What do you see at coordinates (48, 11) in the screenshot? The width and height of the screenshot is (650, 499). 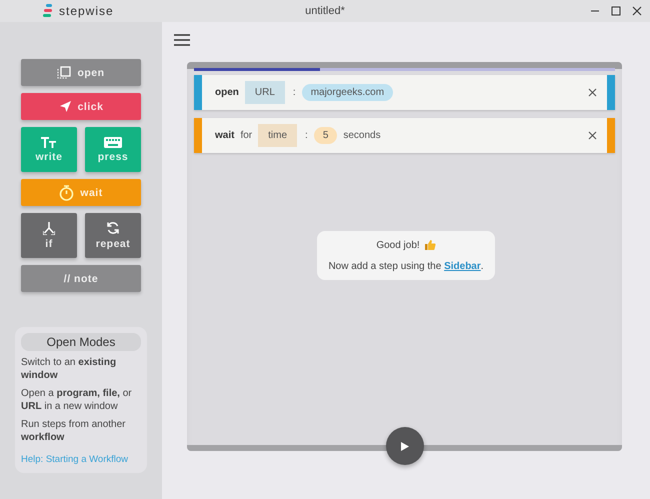 I see `logo-icon` at bounding box center [48, 11].